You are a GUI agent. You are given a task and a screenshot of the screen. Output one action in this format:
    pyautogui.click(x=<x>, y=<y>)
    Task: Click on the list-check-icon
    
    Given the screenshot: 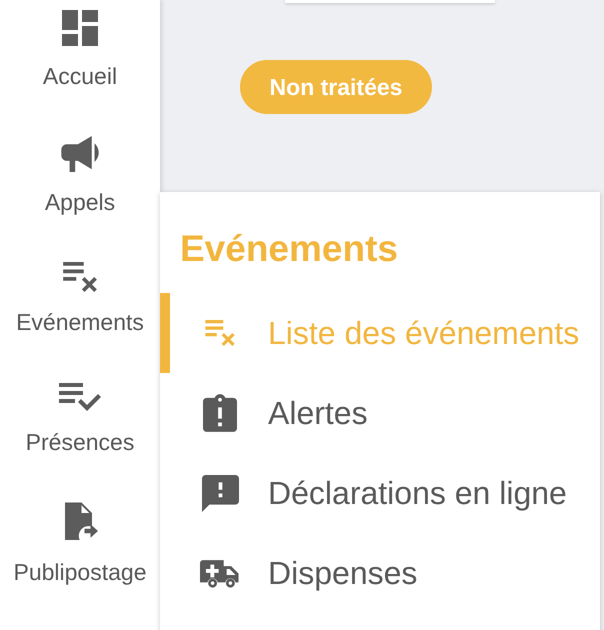 What is the action you would take?
    pyautogui.click(x=80, y=397)
    